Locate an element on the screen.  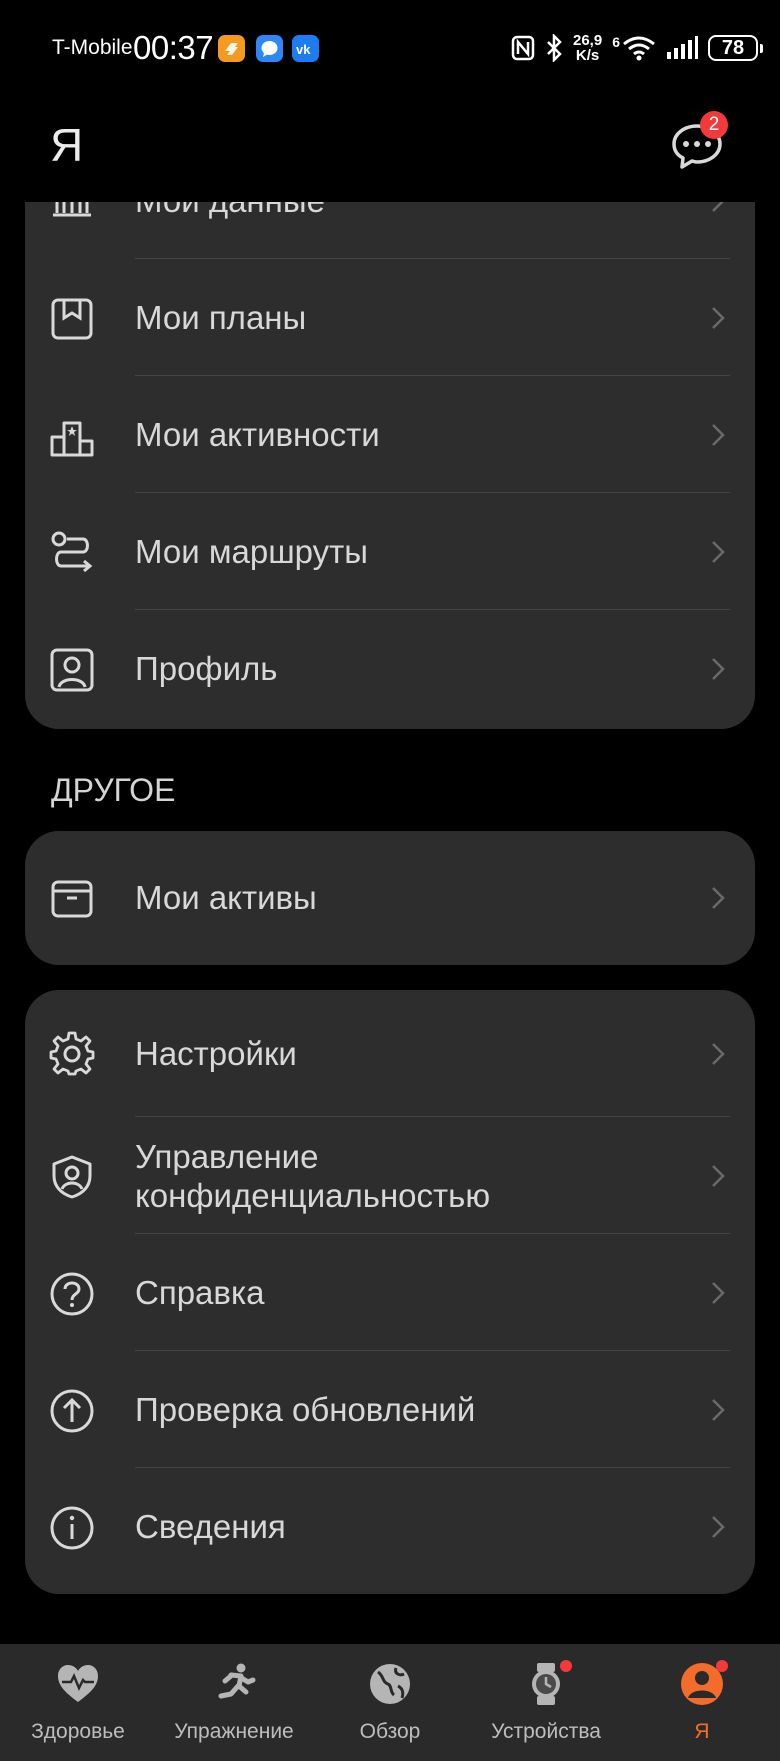
signal-icon is located at coordinates (682, 47).